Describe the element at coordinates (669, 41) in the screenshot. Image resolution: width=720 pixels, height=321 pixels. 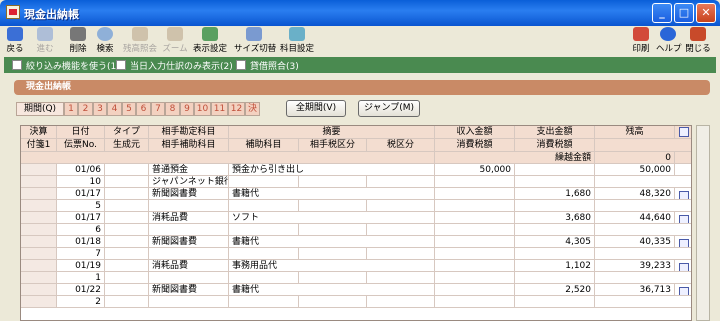
I see `help-button: ヘルプ` at that location.